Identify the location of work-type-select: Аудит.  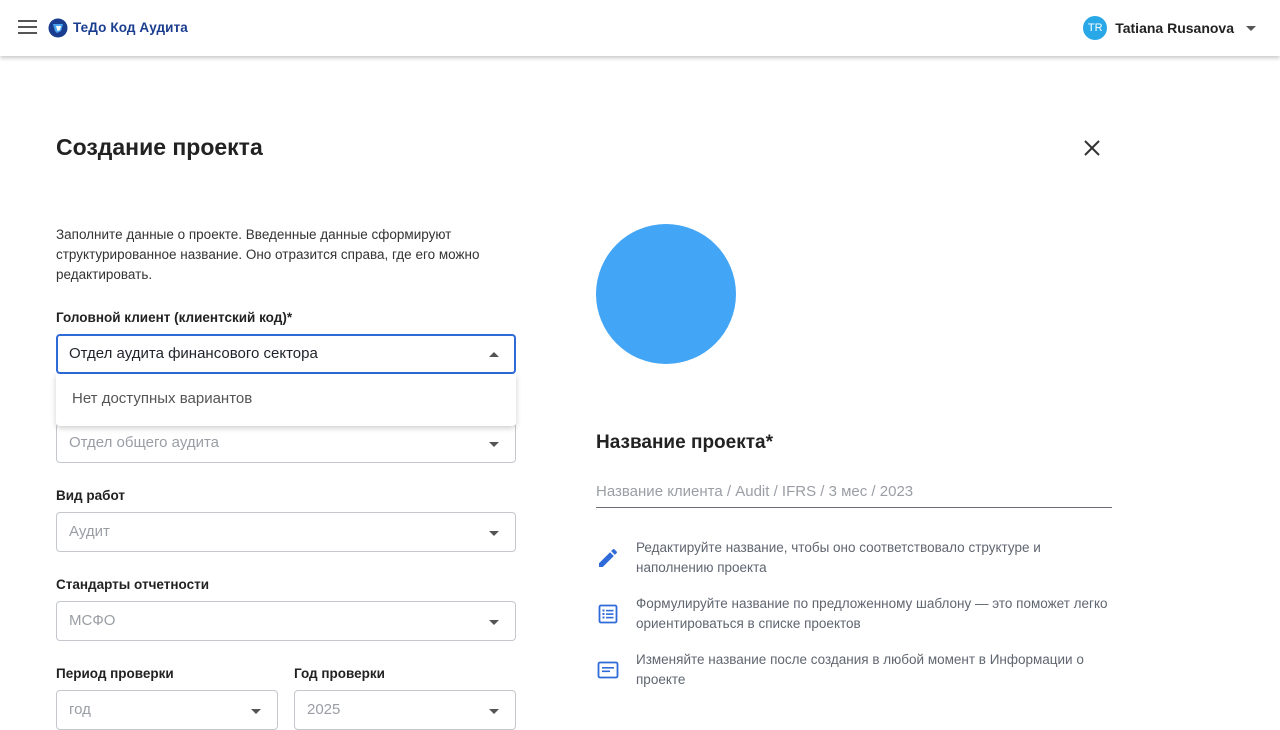
(286, 532).